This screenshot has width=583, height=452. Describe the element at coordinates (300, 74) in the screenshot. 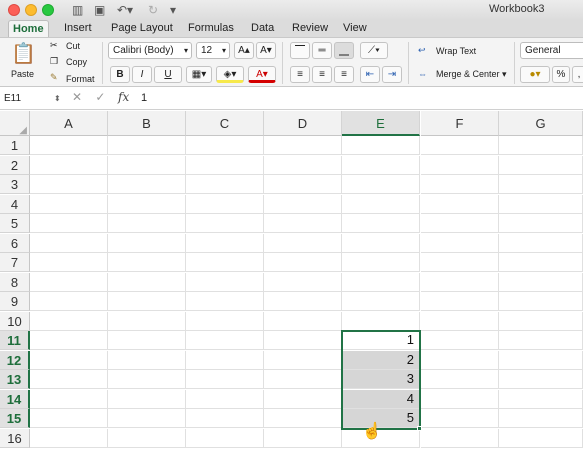

I see `align-left-button: ≡` at that location.